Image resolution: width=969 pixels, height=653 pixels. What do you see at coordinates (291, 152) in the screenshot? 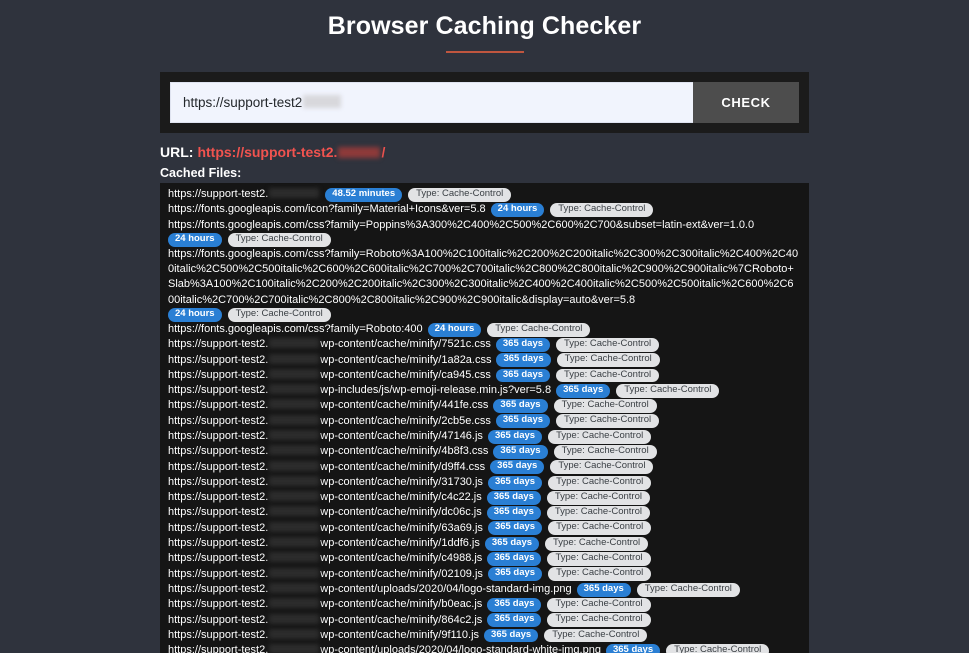
I see `url-value: https://support-test2. /` at bounding box center [291, 152].